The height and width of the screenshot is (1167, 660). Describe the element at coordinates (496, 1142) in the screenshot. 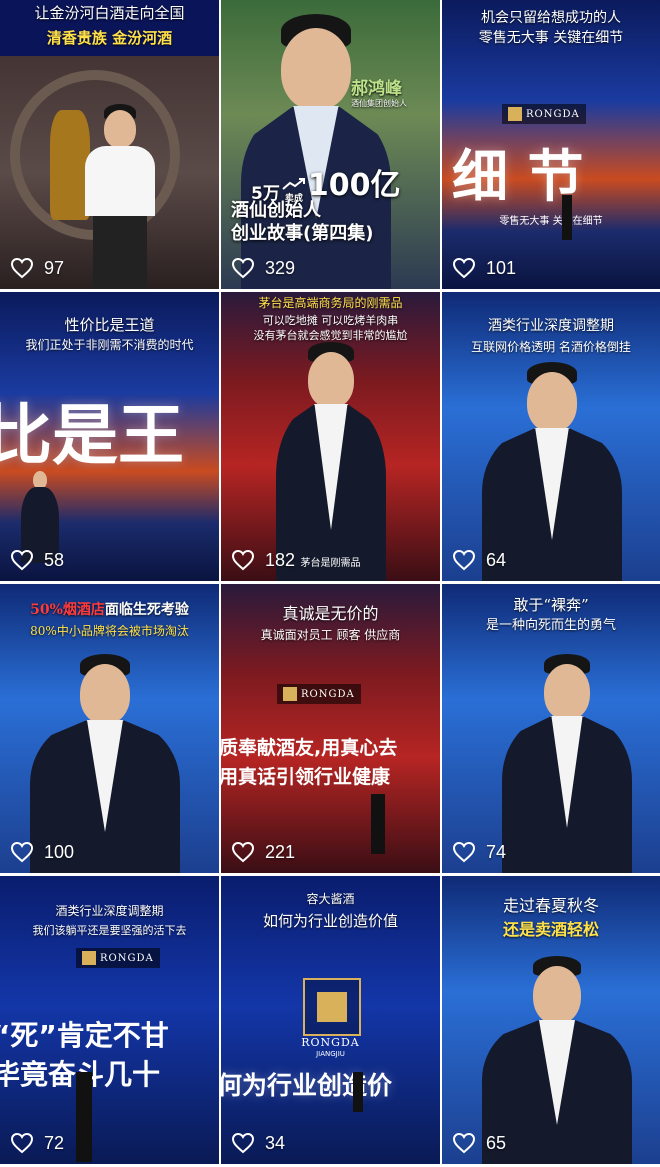

I see `like-number: 65` at that location.